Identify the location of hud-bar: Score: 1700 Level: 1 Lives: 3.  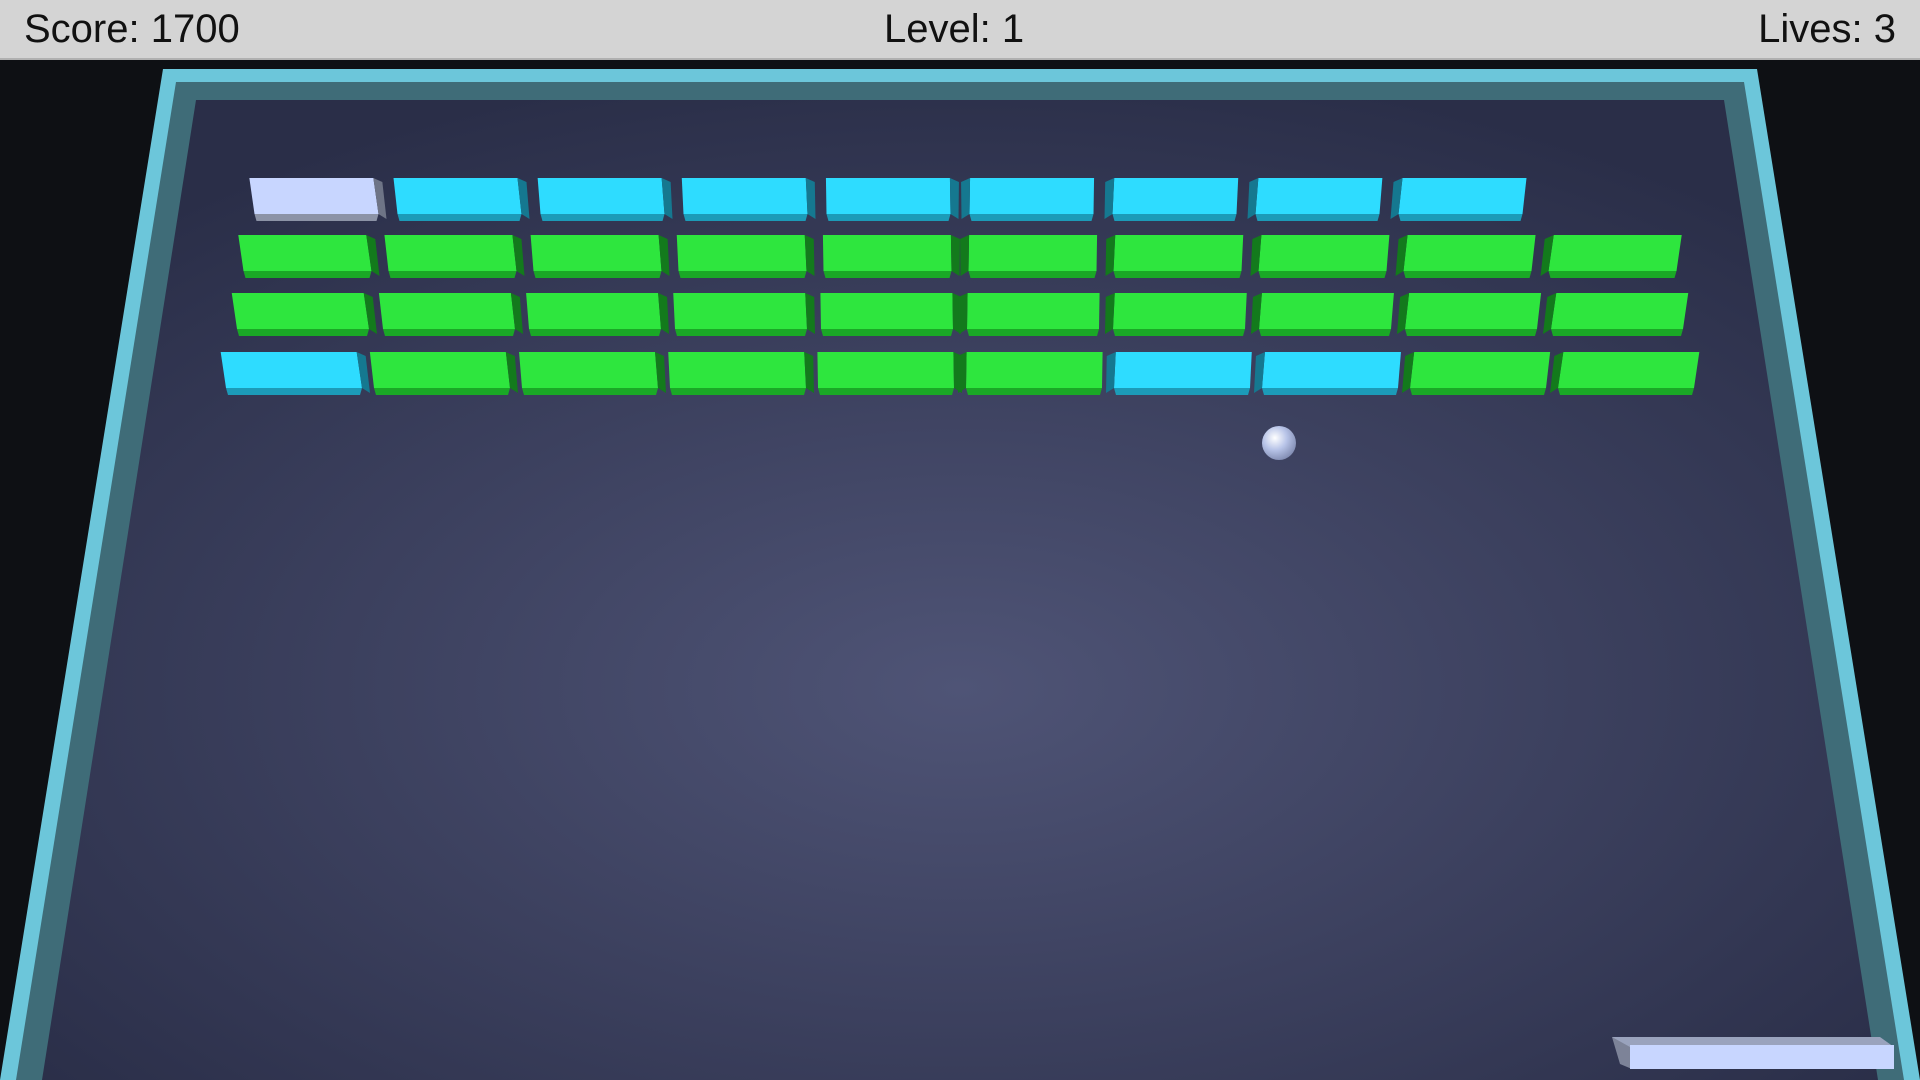
(960, 30).